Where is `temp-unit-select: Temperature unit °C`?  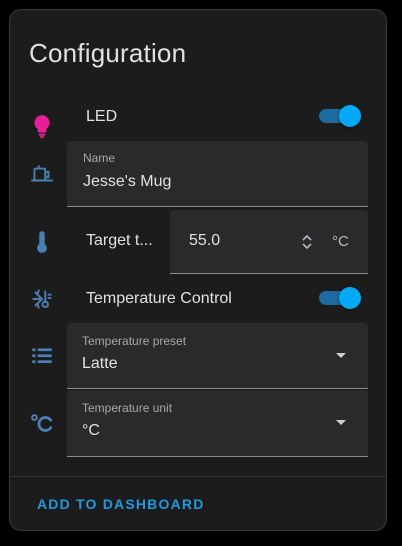
temp-unit-select: Temperature unit °C is located at coordinates (217, 423).